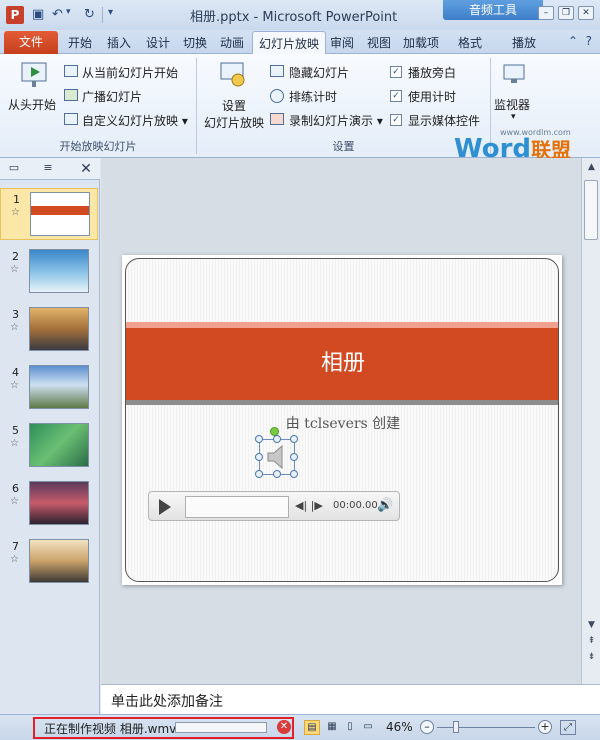  Describe the element at coordinates (313, 96) in the screenshot. I see `rehearse-timings-button: 排练计时` at that location.